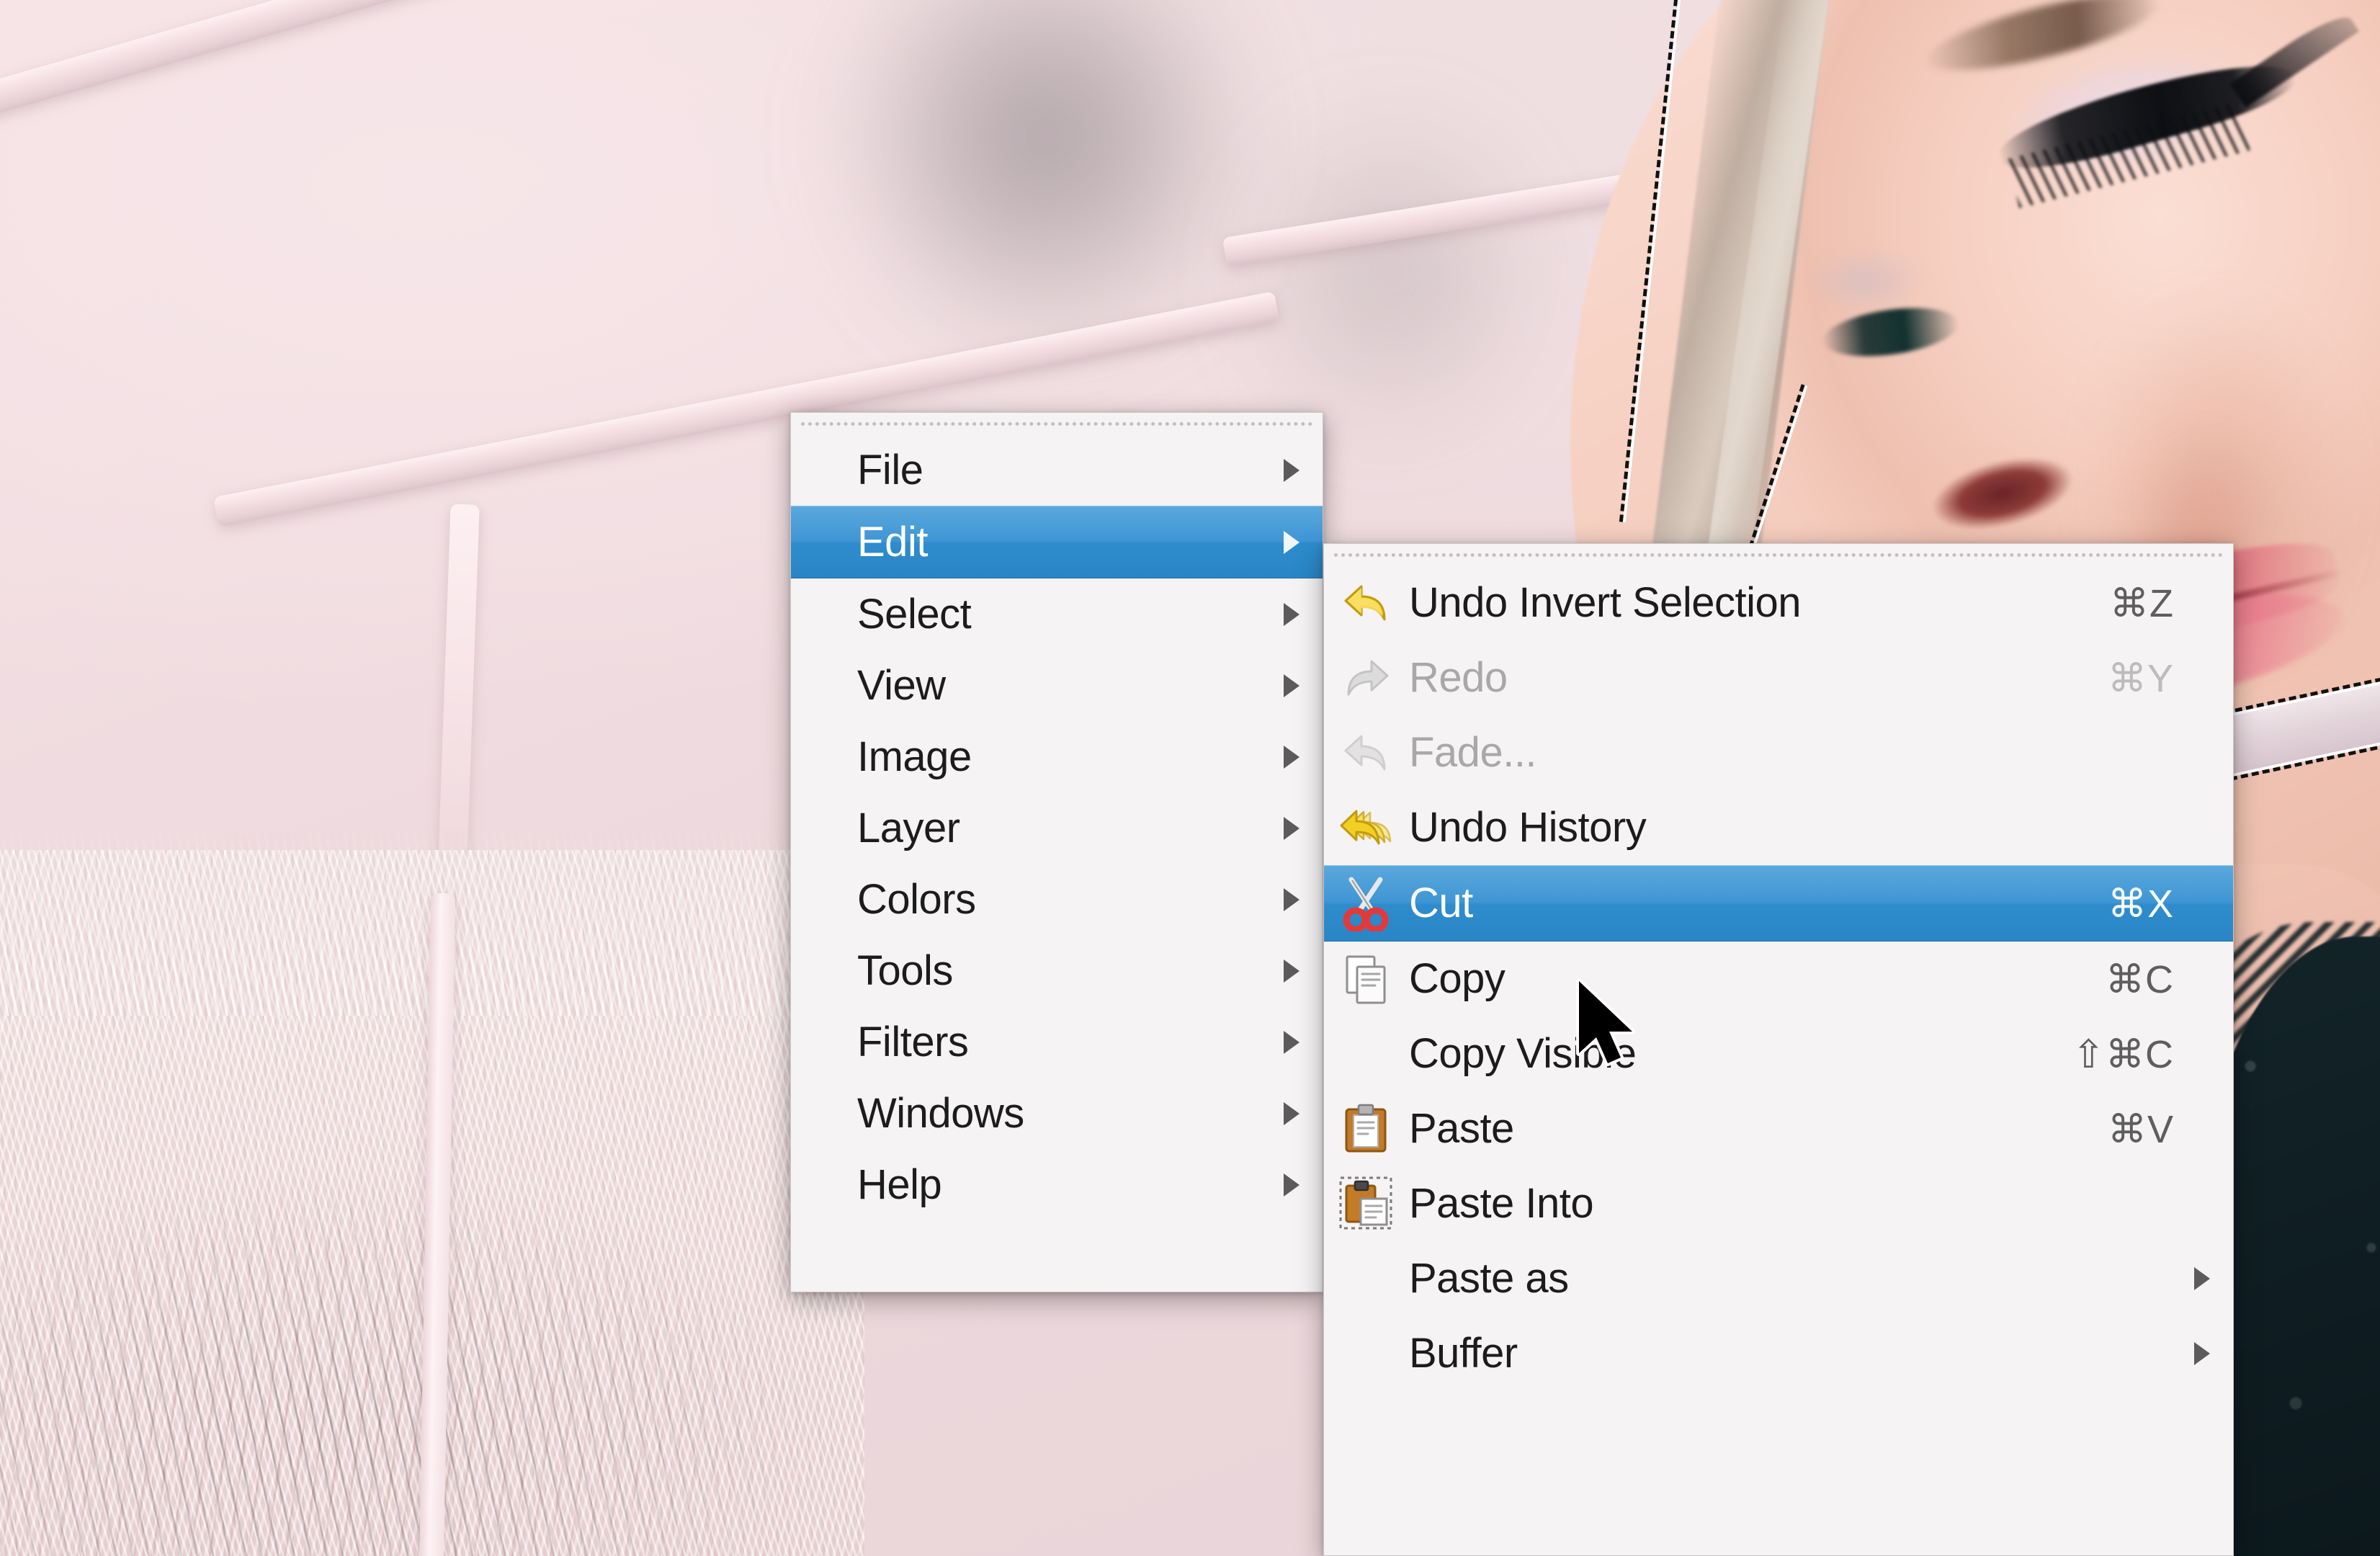  I want to click on menu-item-label: Colors, so click(916, 899).